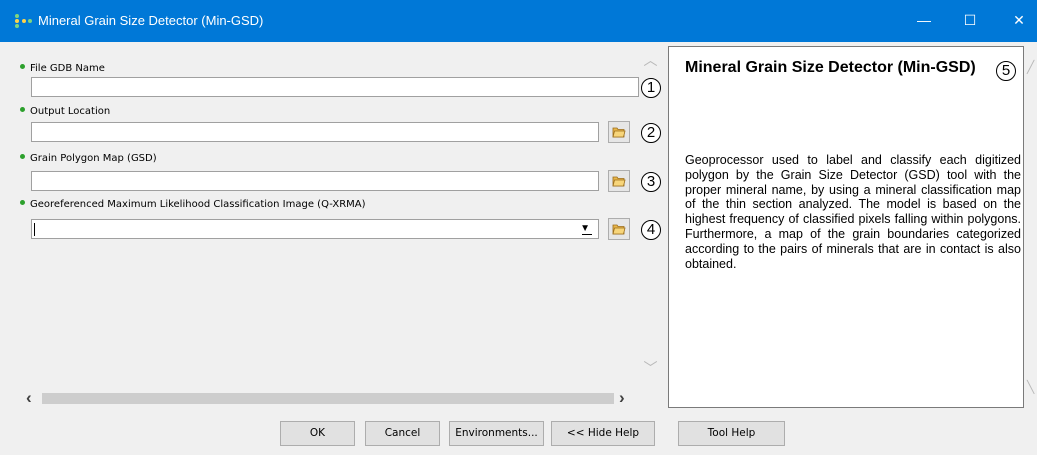 Image resolution: width=1037 pixels, height=455 pixels. Describe the element at coordinates (650, 60) in the screenshot. I see `scroll-up-icon: ︿` at that location.